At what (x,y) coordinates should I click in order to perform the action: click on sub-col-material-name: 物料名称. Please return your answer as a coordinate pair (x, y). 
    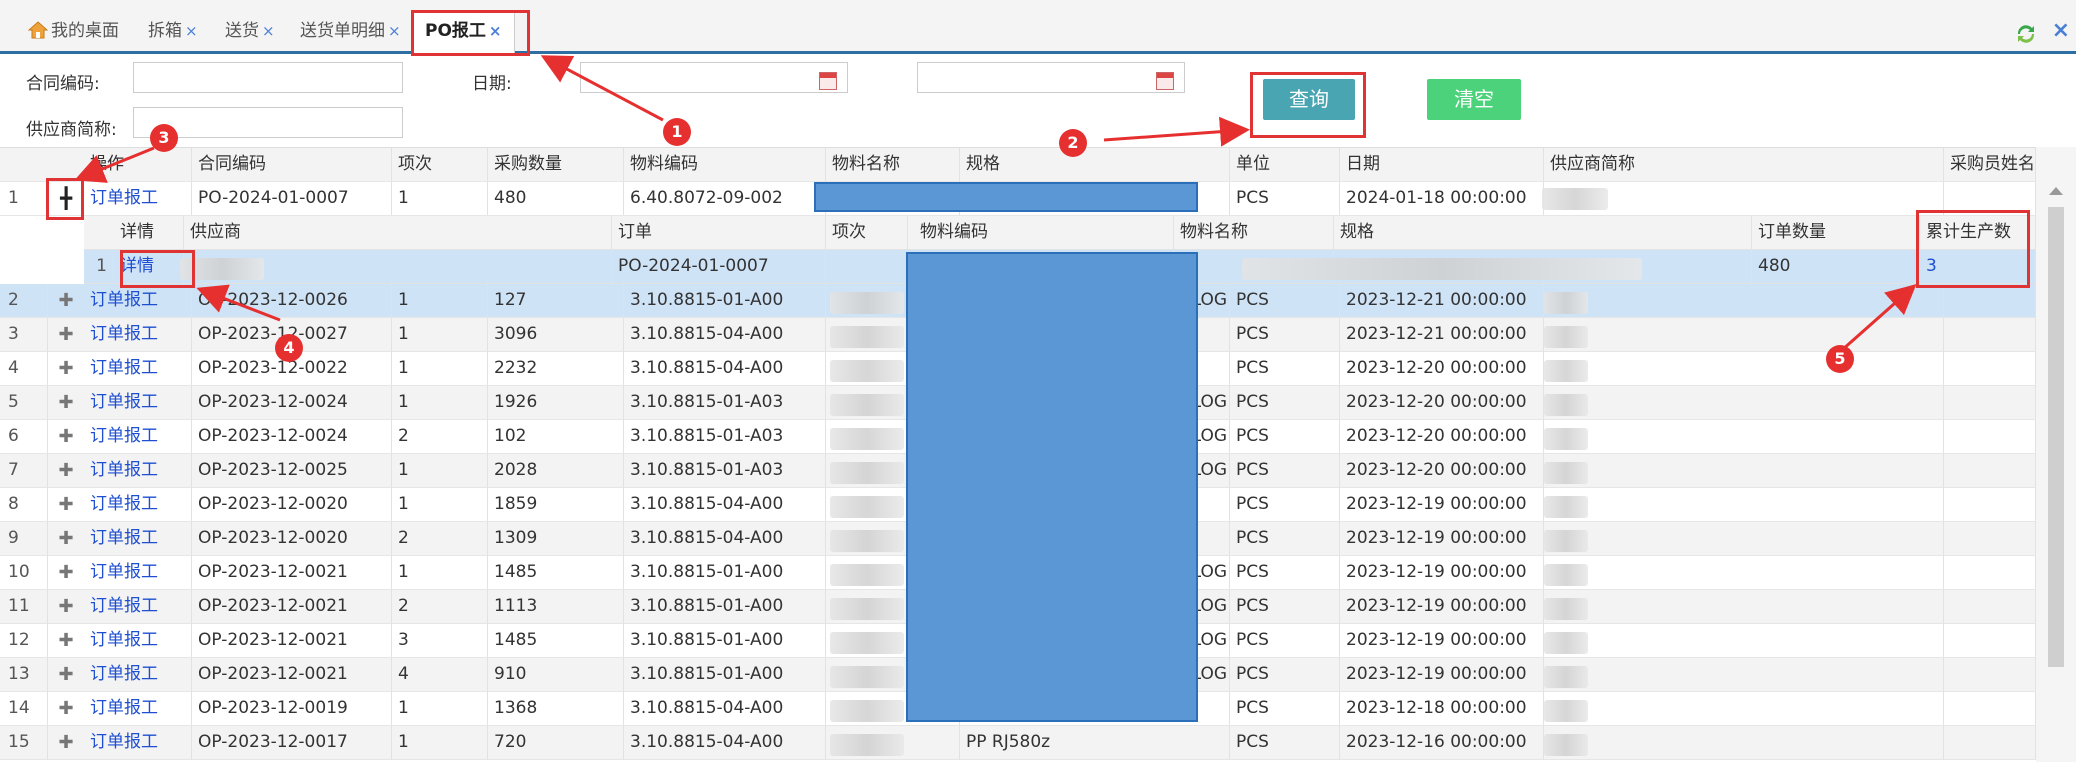
    Looking at the image, I should click on (1254, 232).